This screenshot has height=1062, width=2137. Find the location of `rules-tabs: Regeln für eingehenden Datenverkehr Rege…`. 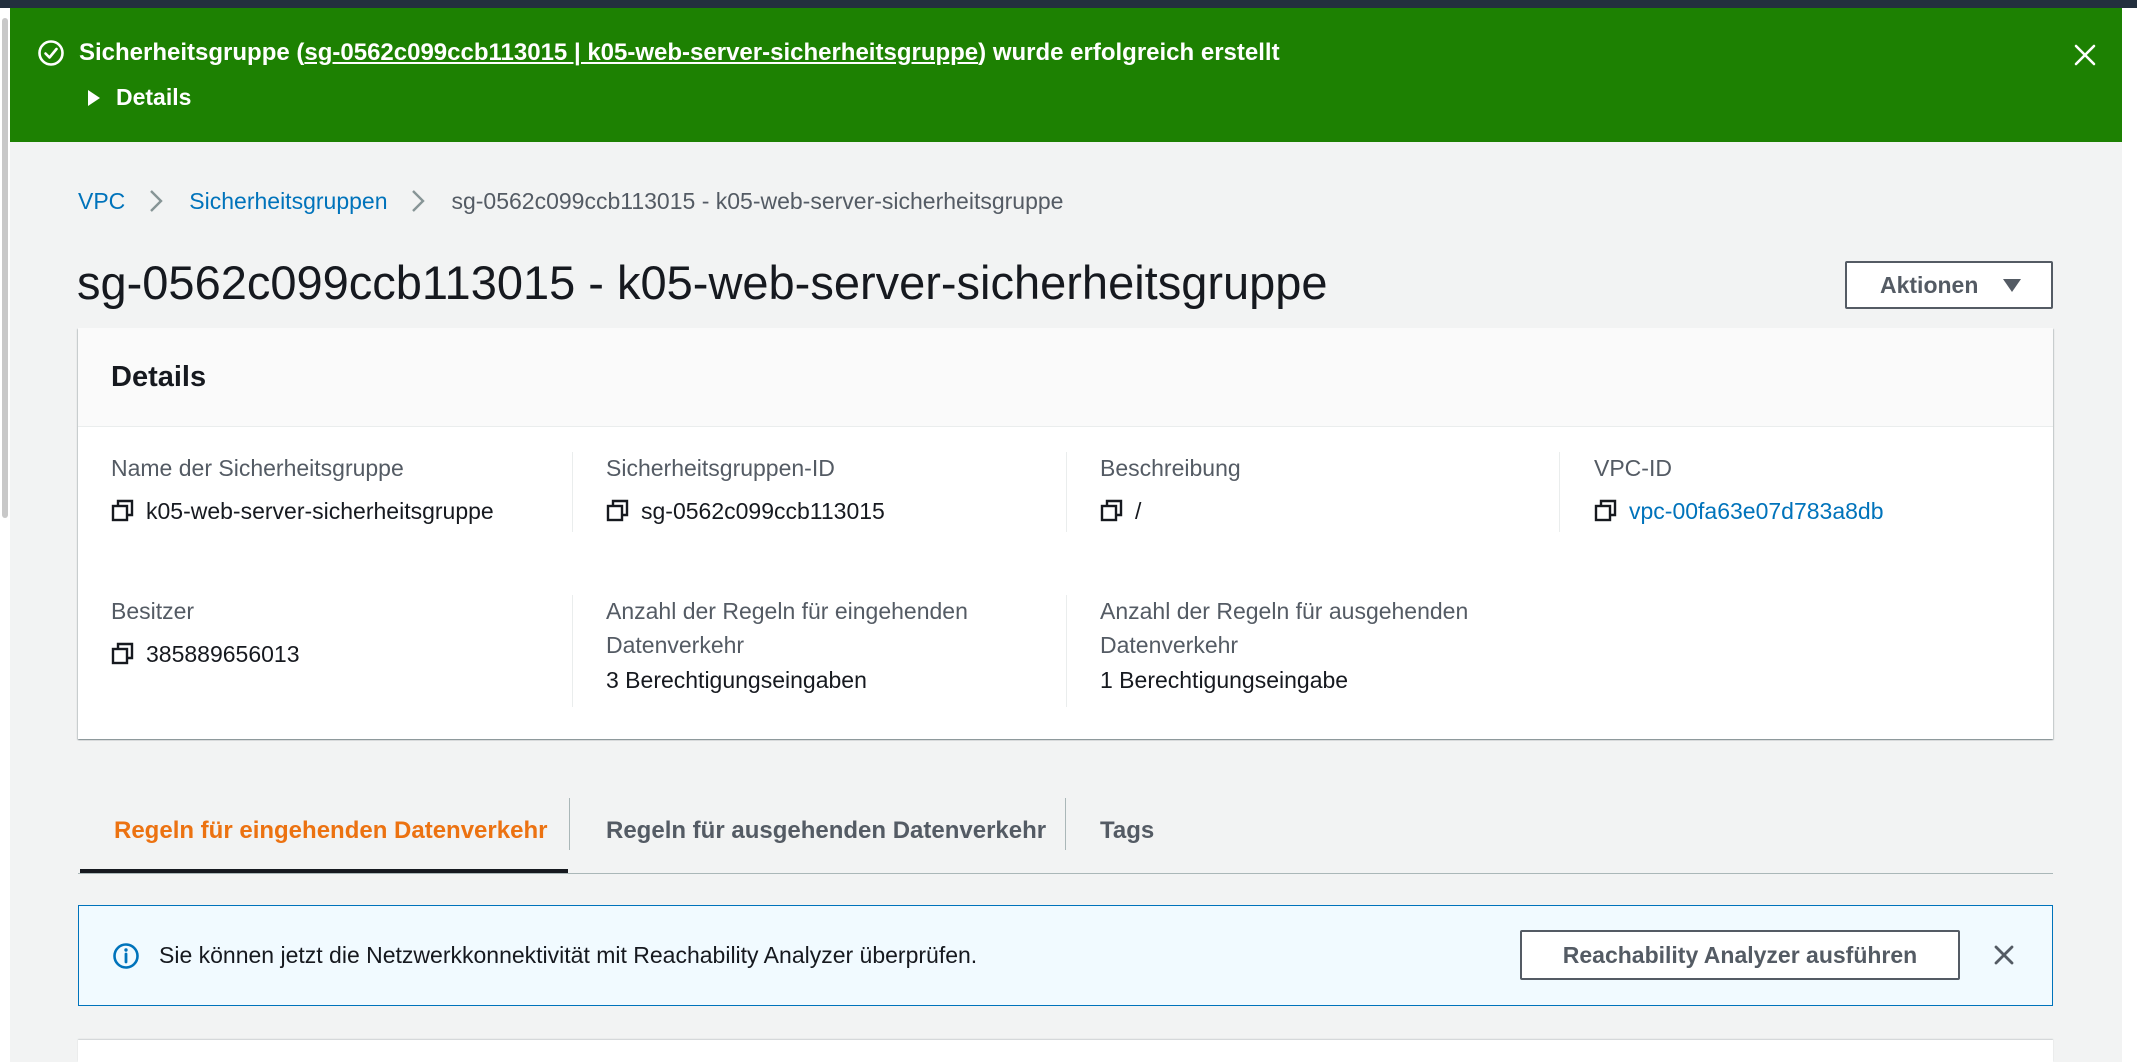

rules-tabs: Regeln für eingehenden Datenverkehr Rege… is located at coordinates (1065, 832).